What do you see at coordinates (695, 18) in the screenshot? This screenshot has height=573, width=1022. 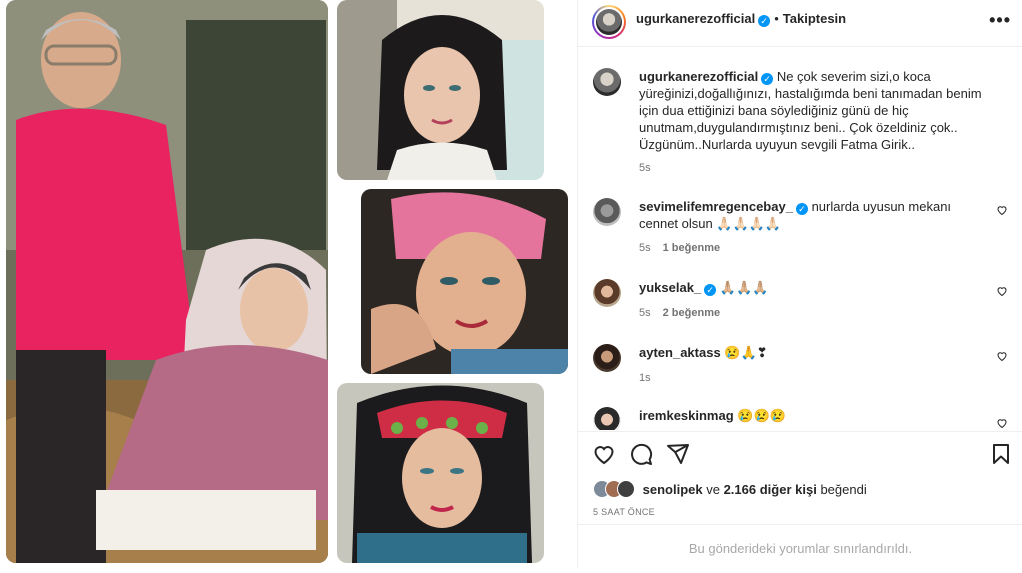 I see `author-username: ugurkanerezofficial` at bounding box center [695, 18].